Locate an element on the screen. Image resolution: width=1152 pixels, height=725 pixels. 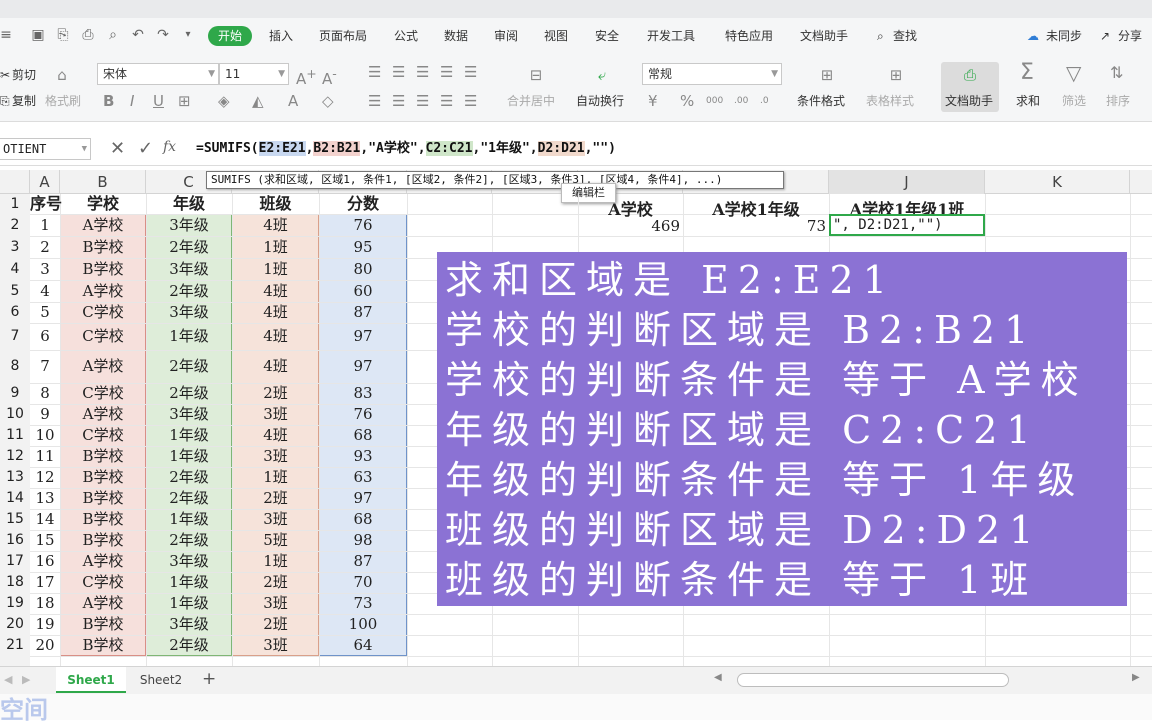
table-cell: 15 is located at coordinates (45, 540).